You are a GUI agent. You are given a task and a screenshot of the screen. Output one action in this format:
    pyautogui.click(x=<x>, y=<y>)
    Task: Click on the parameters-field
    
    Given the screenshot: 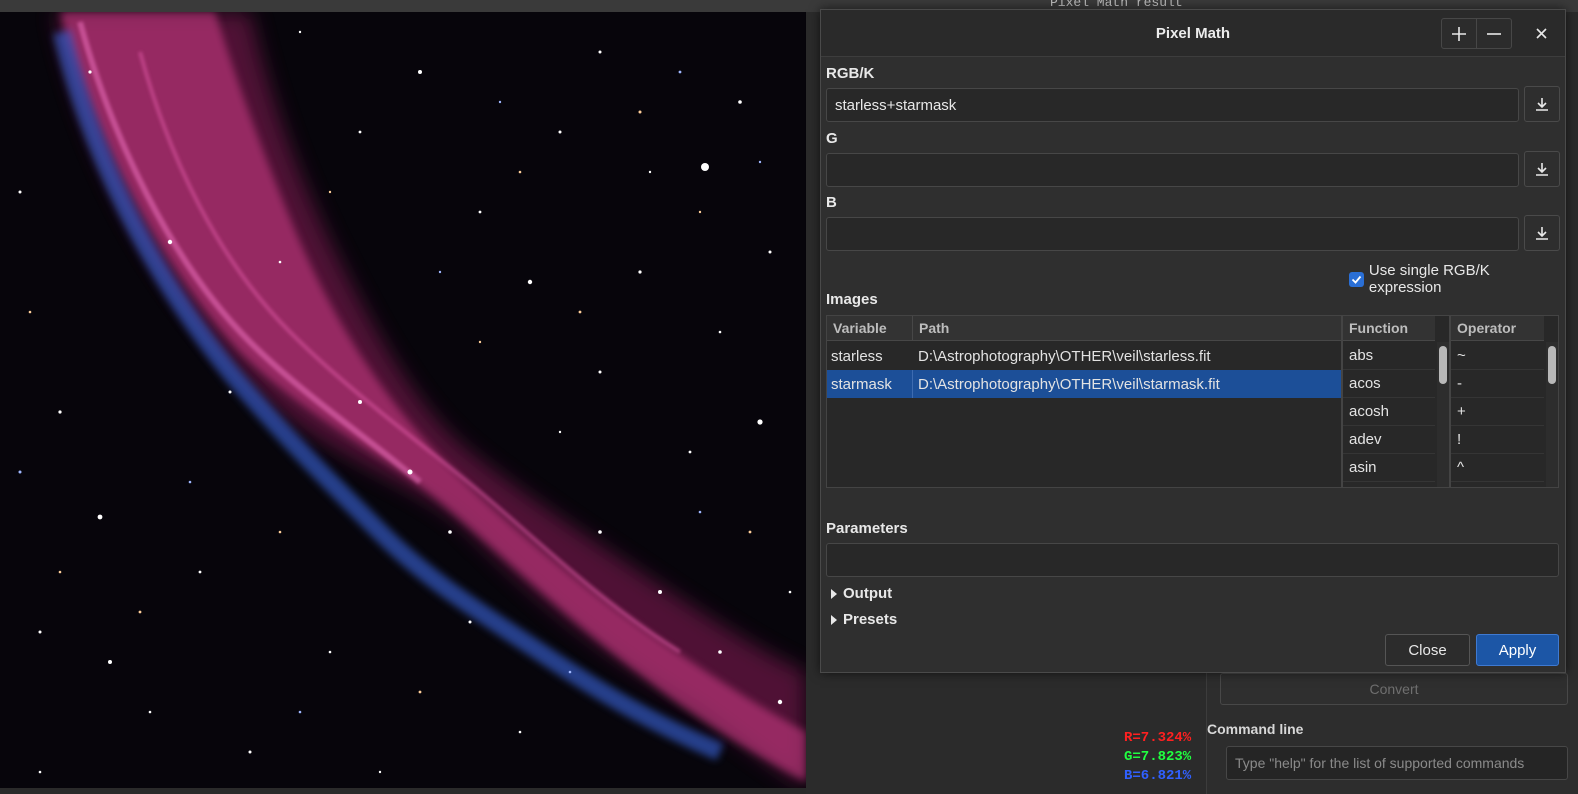 What is the action you would take?
    pyautogui.click(x=1192, y=560)
    